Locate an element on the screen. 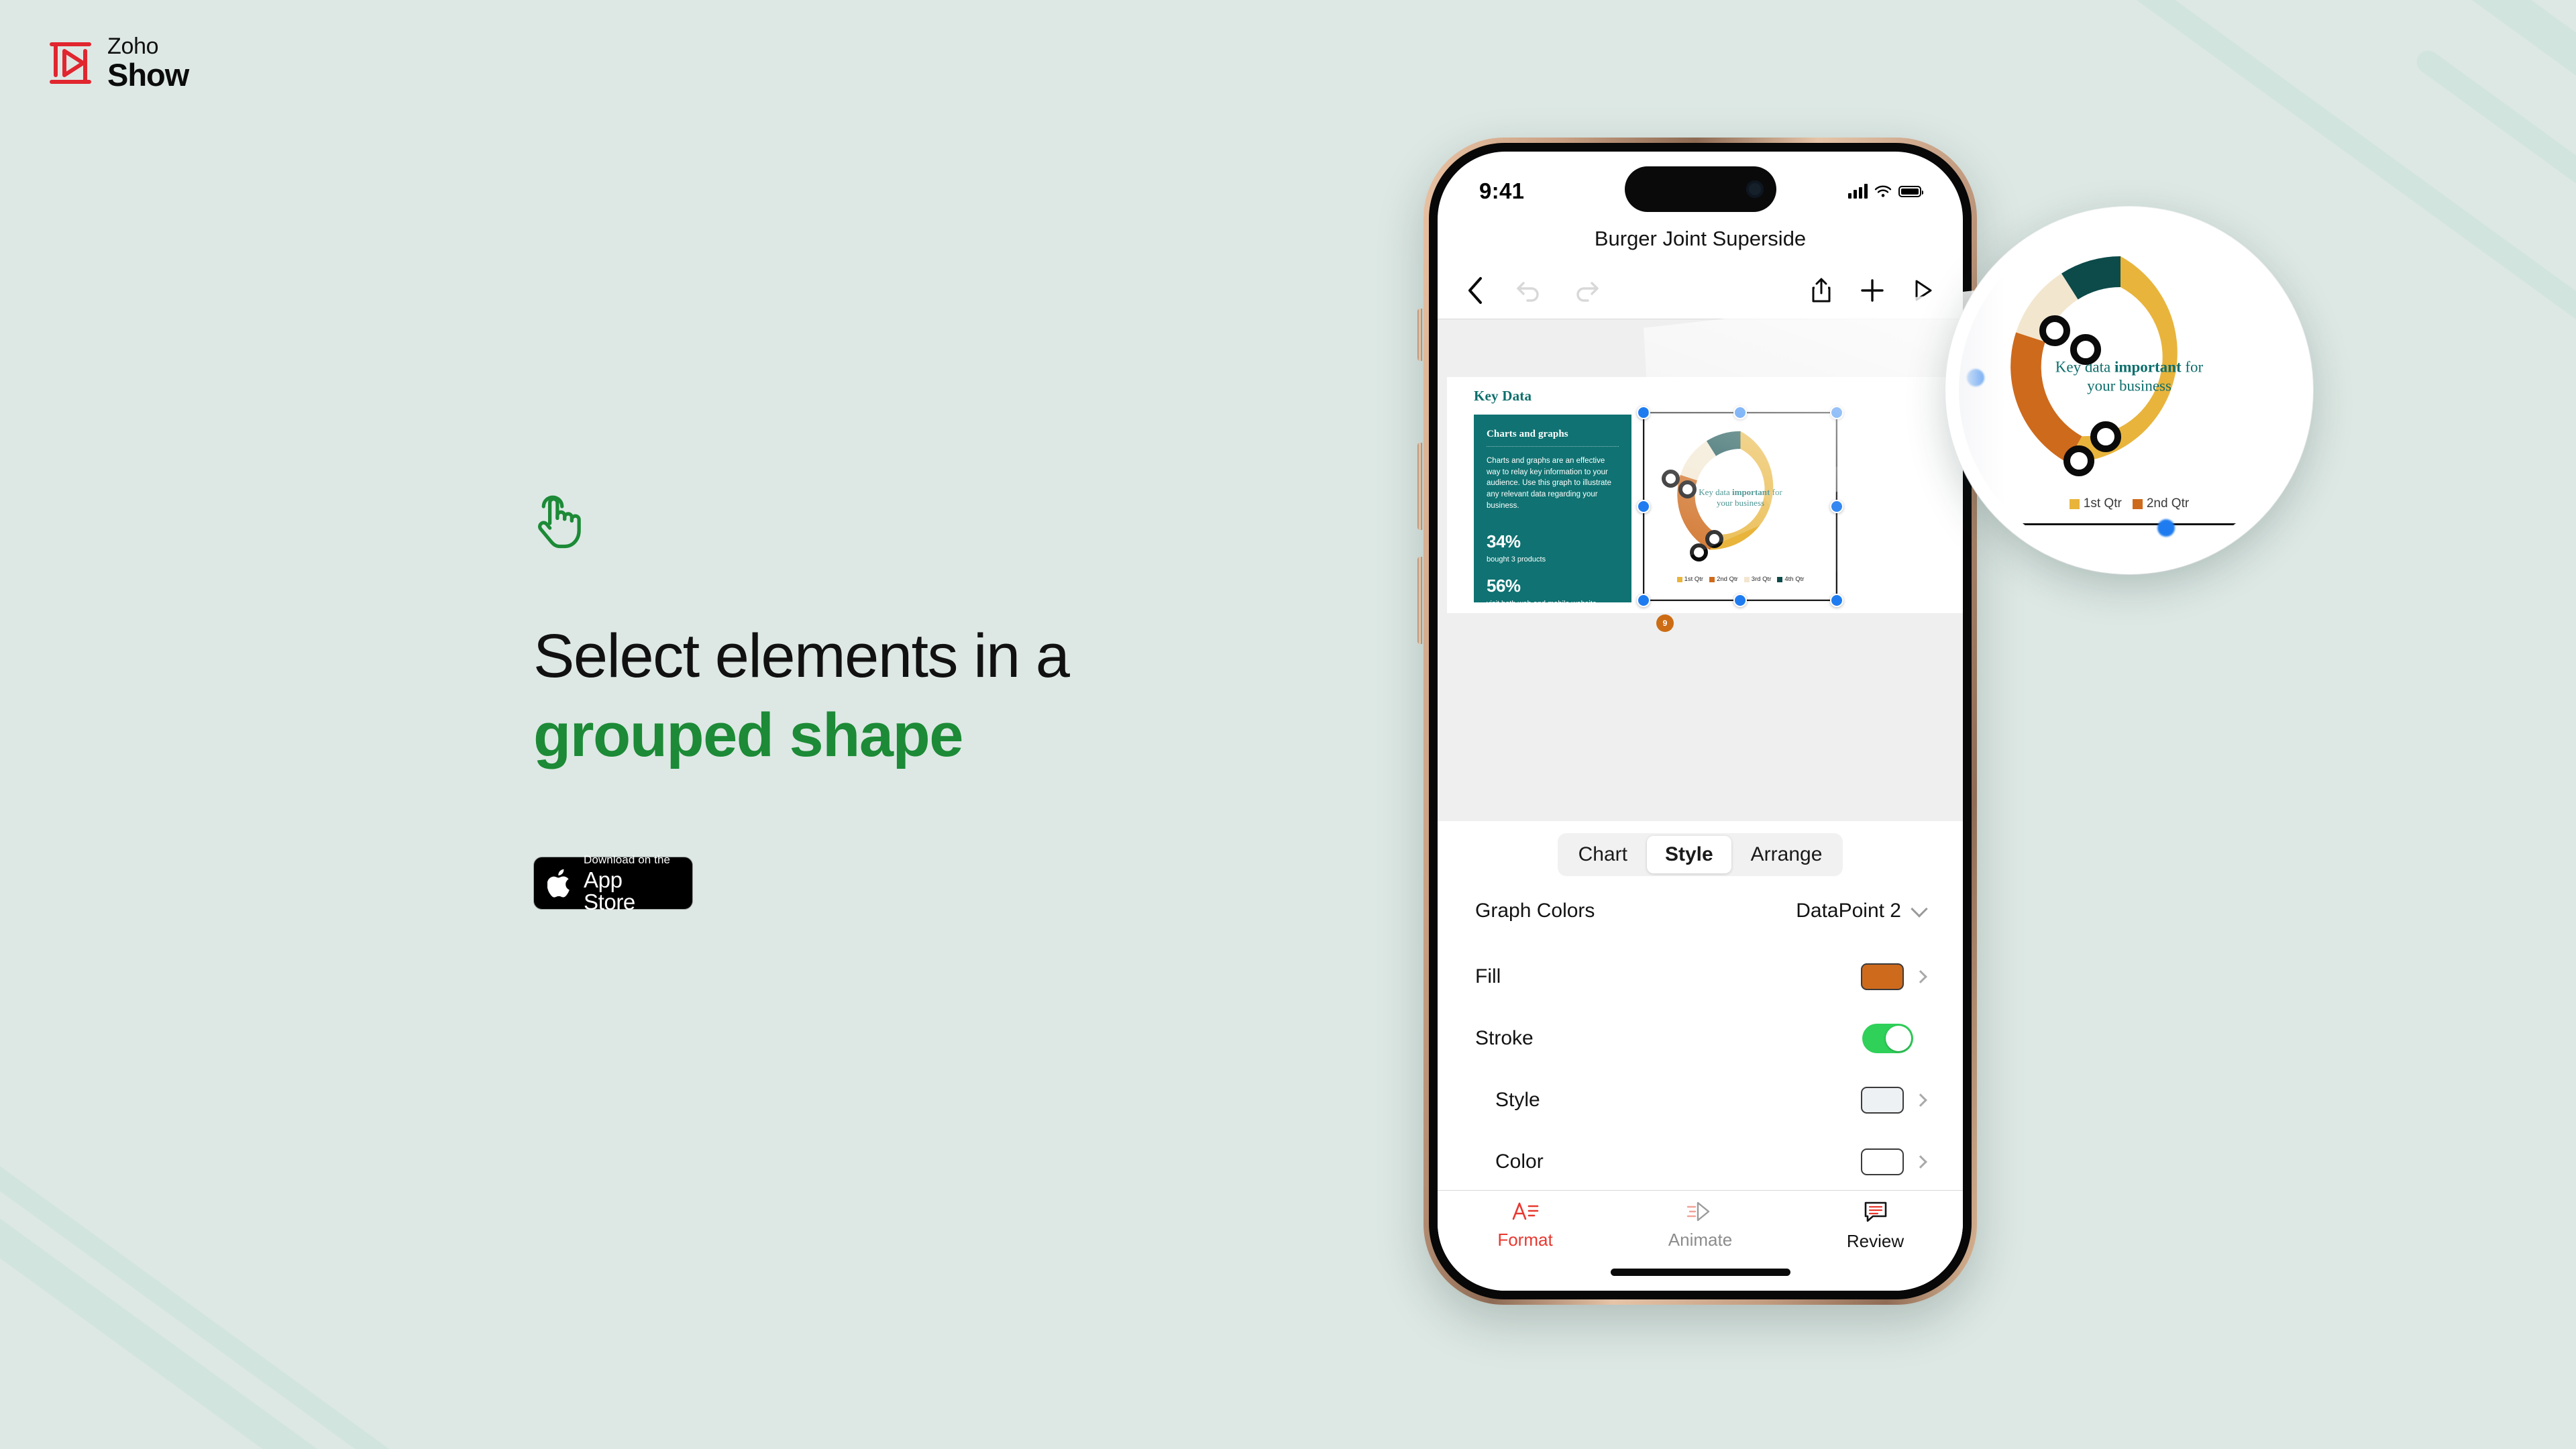  comment-bubble-icon is located at coordinates (1875, 1211).